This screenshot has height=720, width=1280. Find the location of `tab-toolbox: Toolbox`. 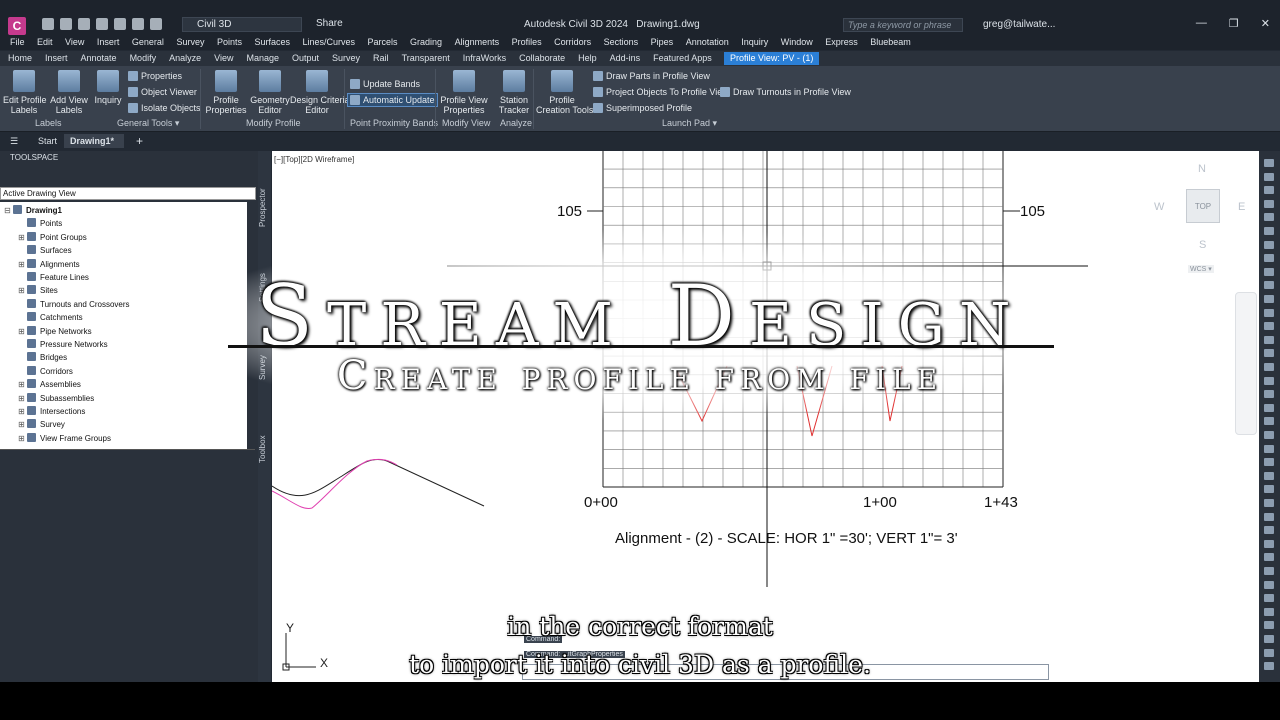

tab-toolbox: Toolbox is located at coordinates (264, 449).